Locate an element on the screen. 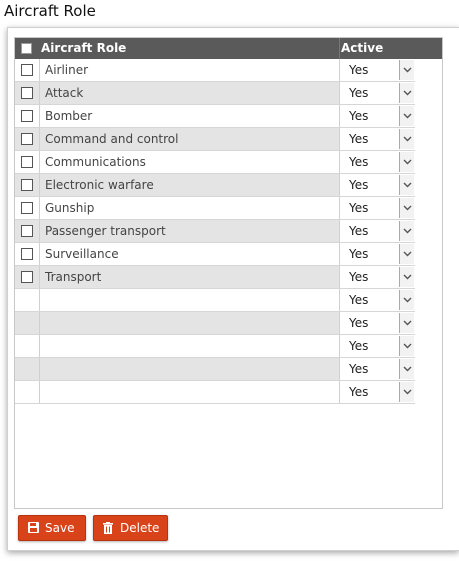 This screenshot has width=459, height=561. table-row: Bomber Yes is located at coordinates (215, 116).